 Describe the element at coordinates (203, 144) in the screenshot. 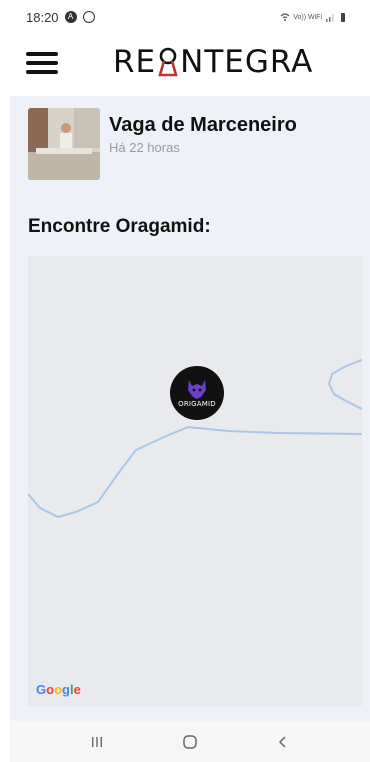

I see `job-info: Vaga de Marceneiro Há 22 horas` at that location.